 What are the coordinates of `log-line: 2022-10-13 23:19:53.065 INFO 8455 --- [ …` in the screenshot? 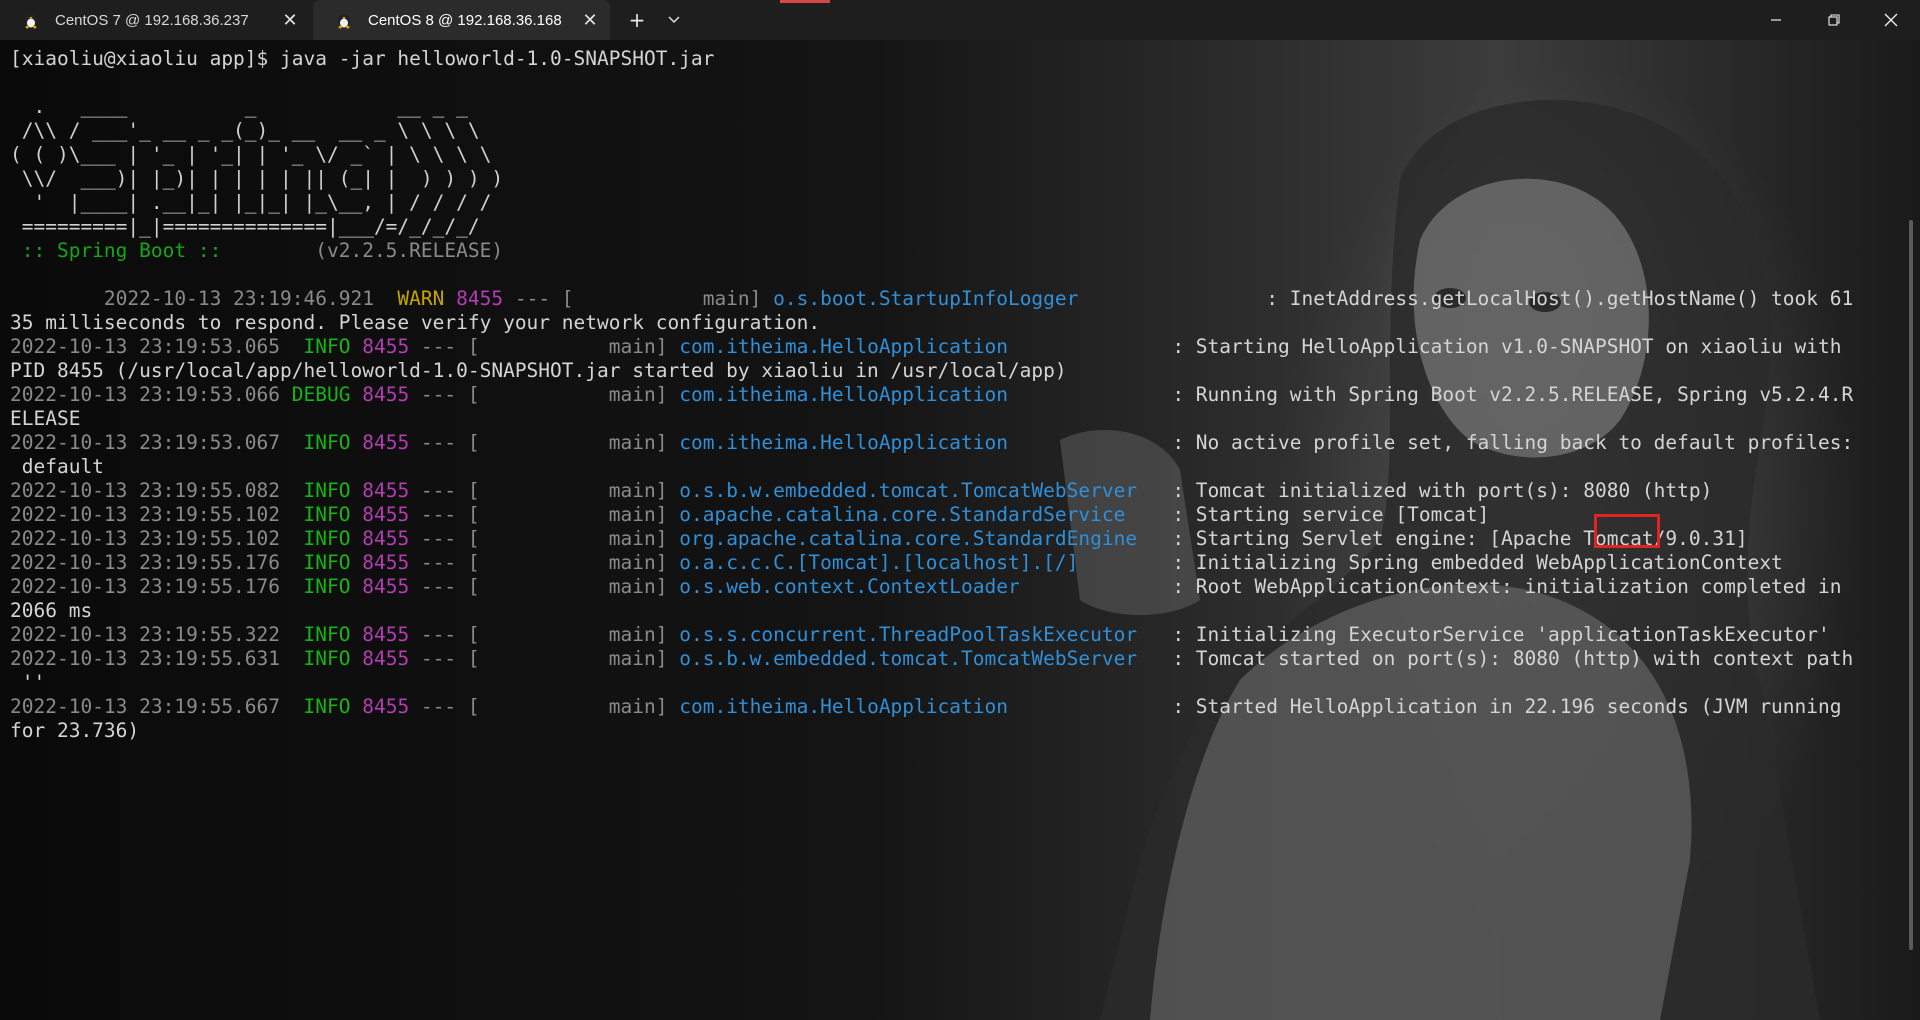 It's located at (957, 347).